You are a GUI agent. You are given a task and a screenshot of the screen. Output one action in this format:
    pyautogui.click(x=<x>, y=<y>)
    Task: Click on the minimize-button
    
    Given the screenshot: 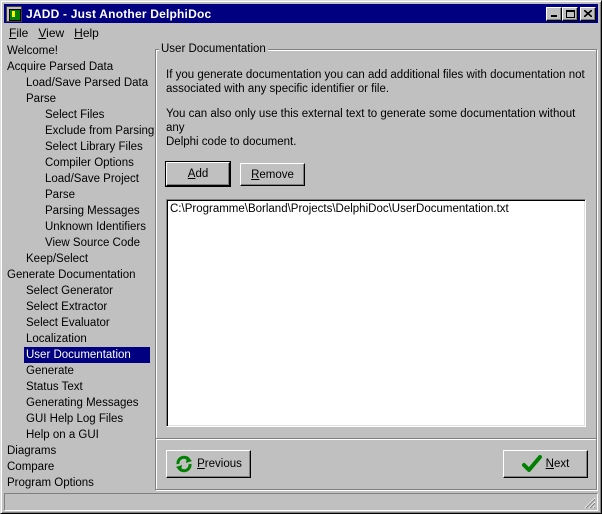 What is the action you would take?
    pyautogui.click(x=554, y=13)
    